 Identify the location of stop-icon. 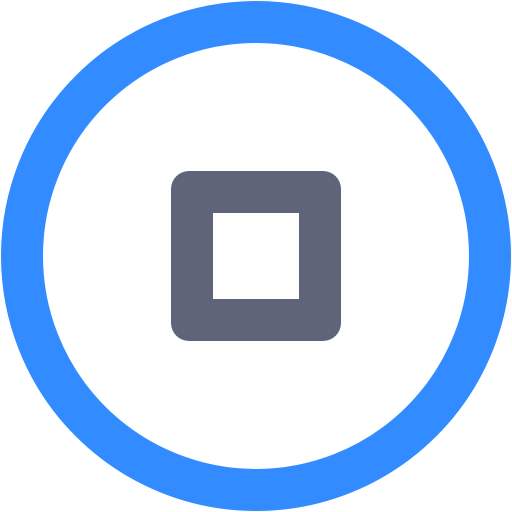
(256, 256).